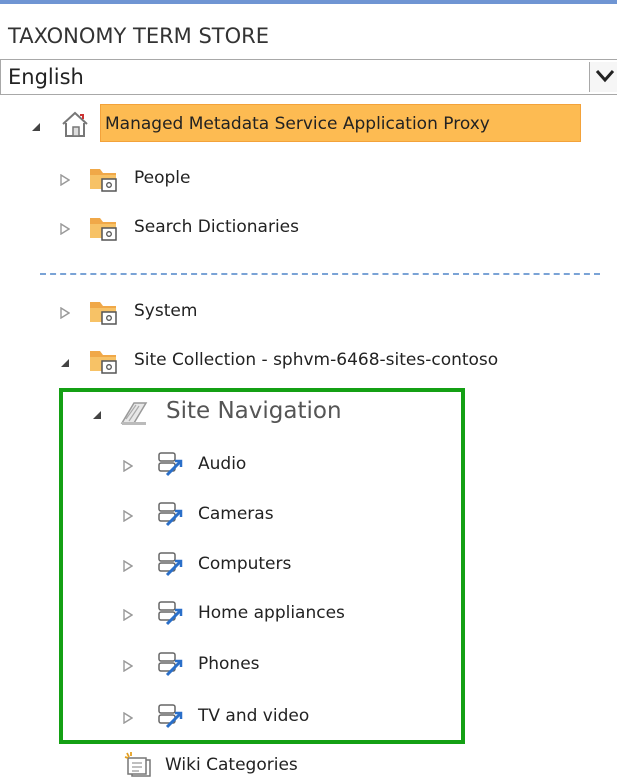 Image resolution: width=617 pixels, height=781 pixels. Describe the element at coordinates (236, 514) in the screenshot. I see `tree-node-label: Cameras` at that location.